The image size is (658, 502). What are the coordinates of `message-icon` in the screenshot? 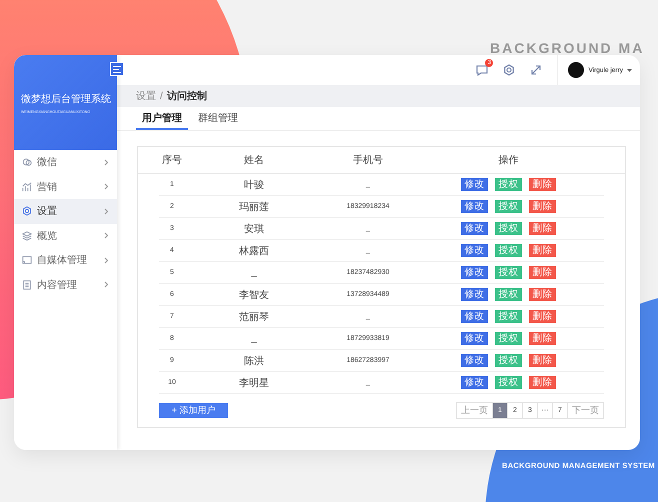 It's located at (482, 70).